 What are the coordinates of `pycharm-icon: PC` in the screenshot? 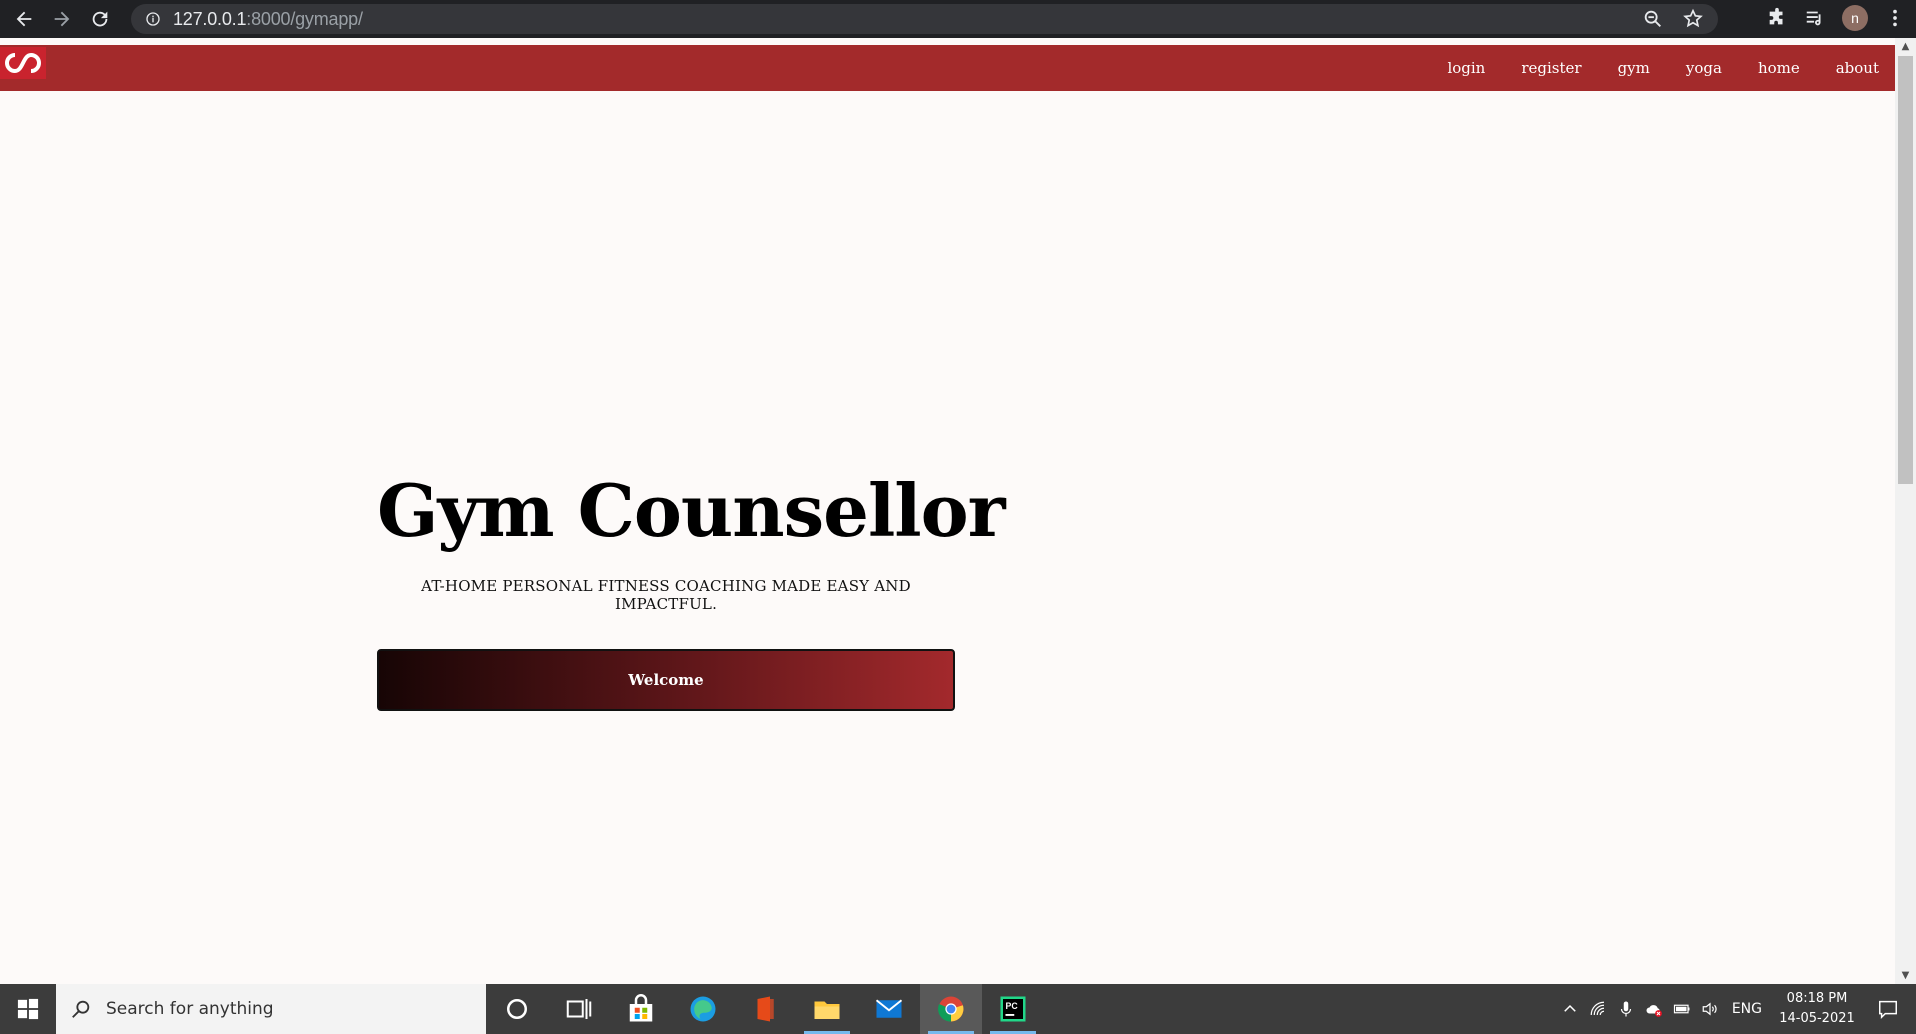 It's located at (1013, 1009).